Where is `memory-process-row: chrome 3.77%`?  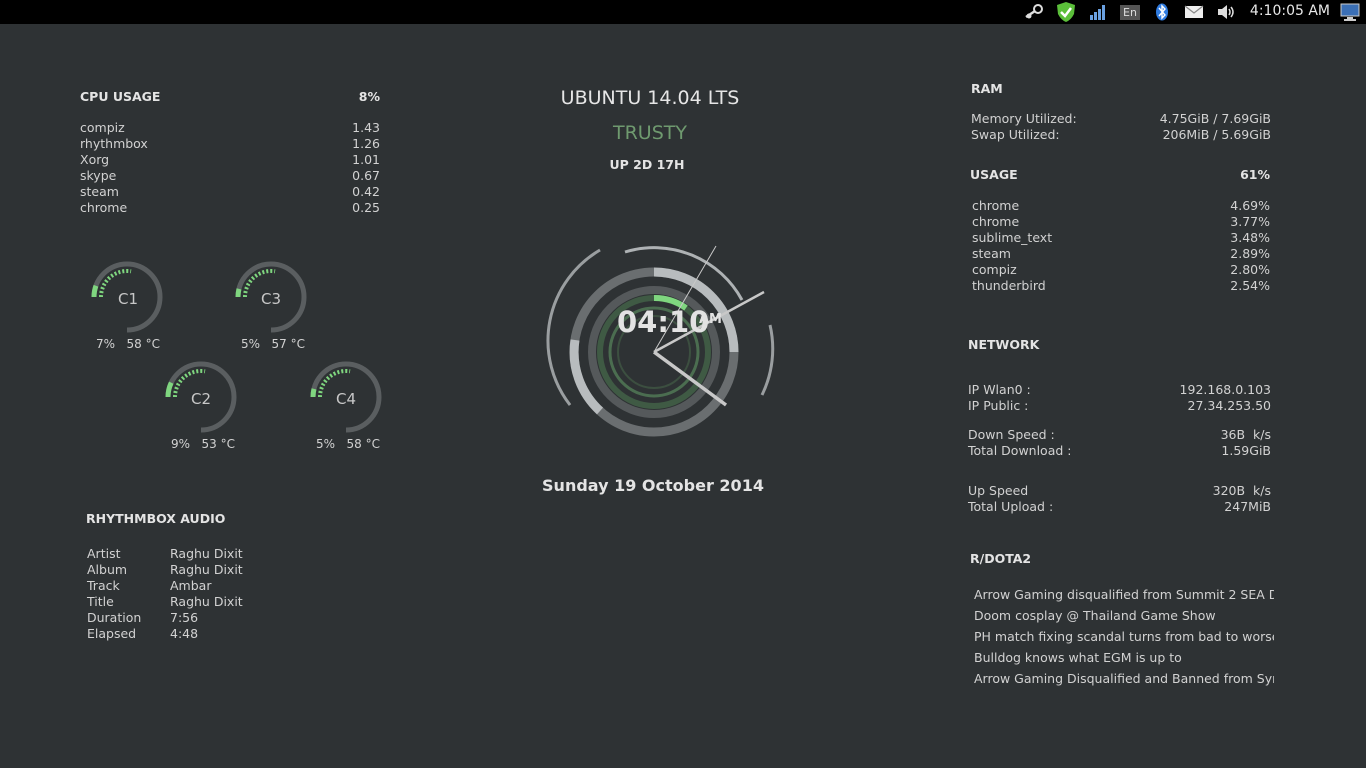 memory-process-row: chrome 3.77% is located at coordinates (1121, 222).